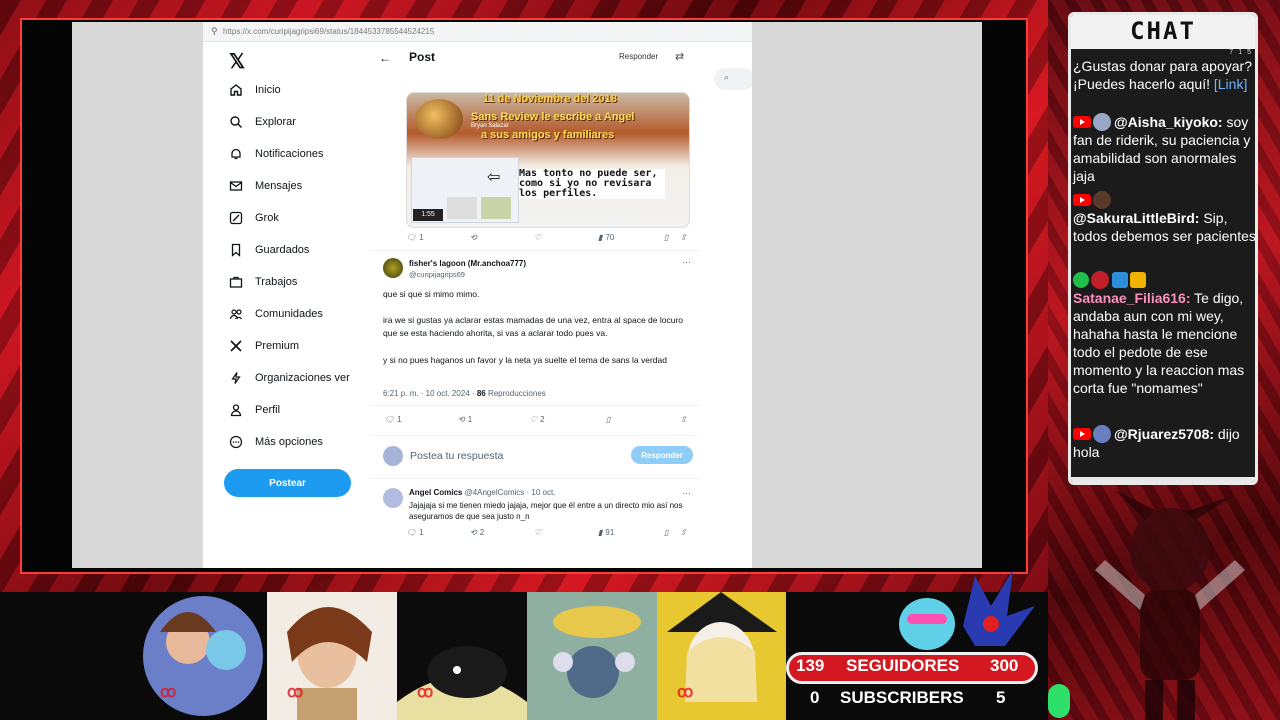  What do you see at coordinates (421, 237) in the screenshot?
I see `reply-count: 1` at bounding box center [421, 237].